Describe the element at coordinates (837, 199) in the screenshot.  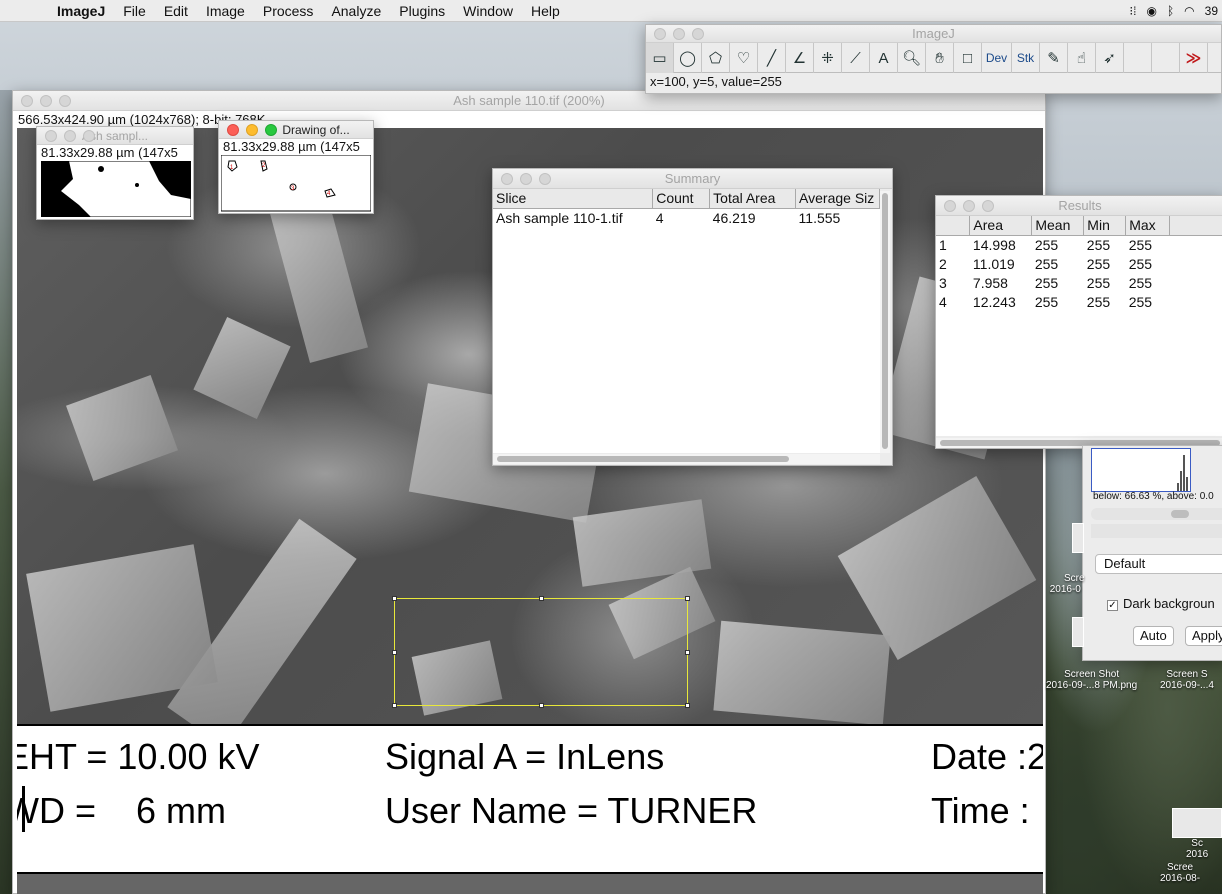
I see `summary-header-average-size: Average Siz` at that location.